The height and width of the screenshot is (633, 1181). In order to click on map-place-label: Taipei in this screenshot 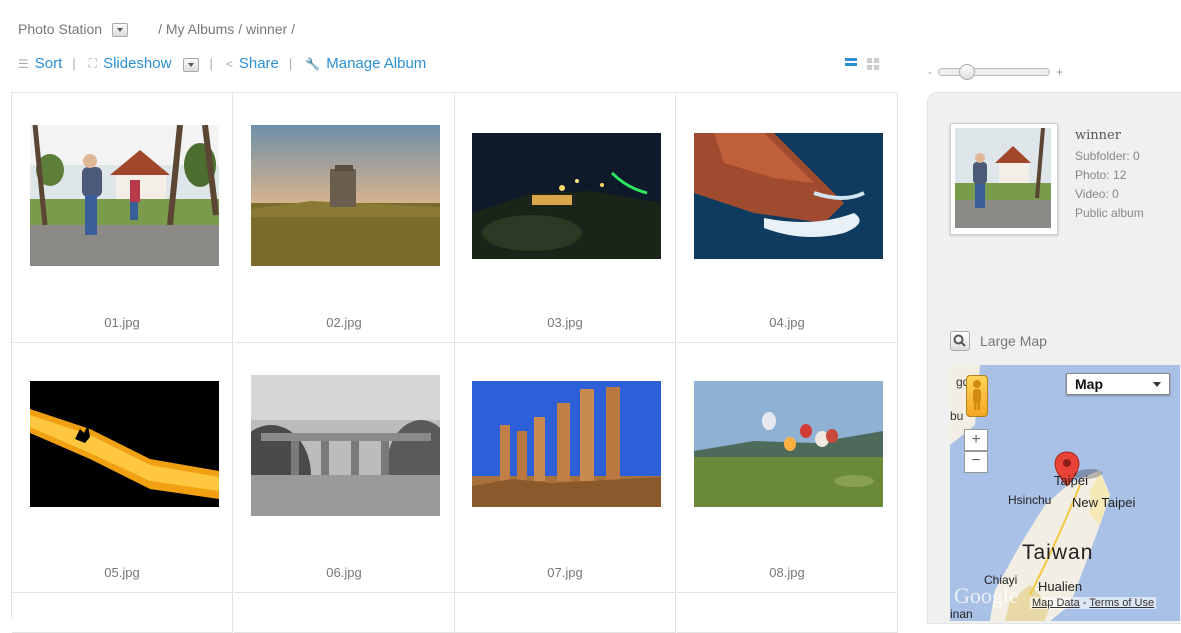, I will do `click(1071, 480)`.